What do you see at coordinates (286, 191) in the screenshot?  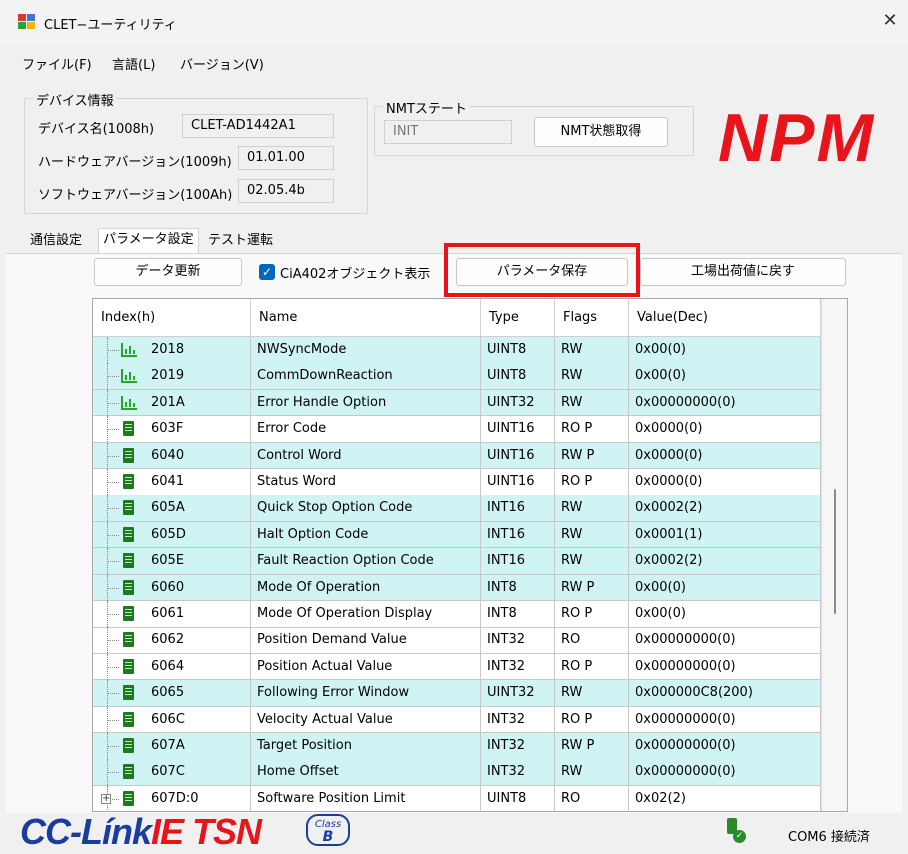 I see `sw-version-field: 02.05.4b` at bounding box center [286, 191].